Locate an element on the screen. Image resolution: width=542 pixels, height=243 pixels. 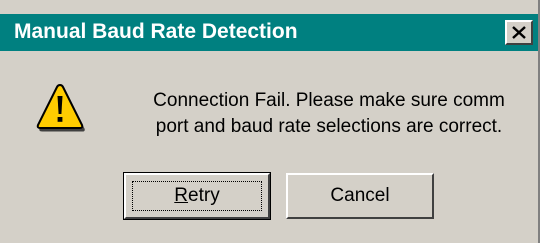
message-line-1: Connection Fail. Please make sure comm is located at coordinates (329, 100).